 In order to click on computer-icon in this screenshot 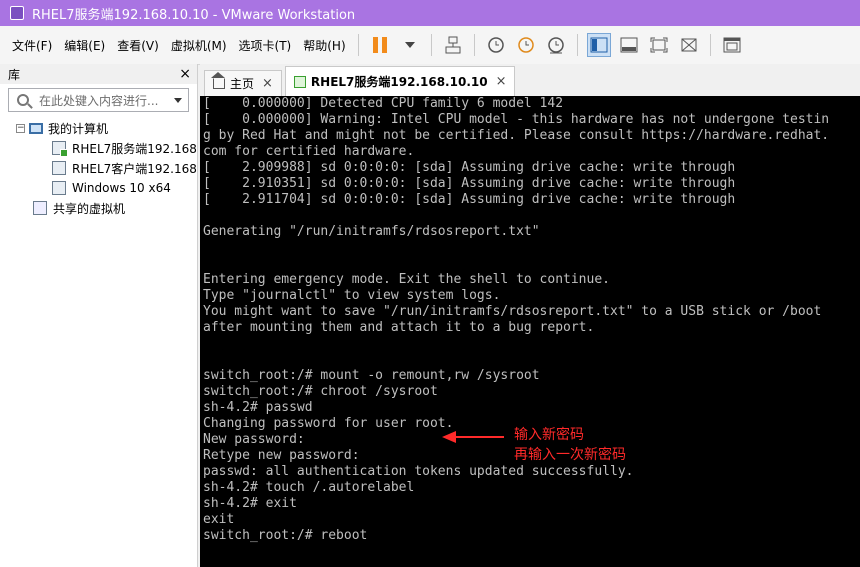, I will do `click(36, 128)`.